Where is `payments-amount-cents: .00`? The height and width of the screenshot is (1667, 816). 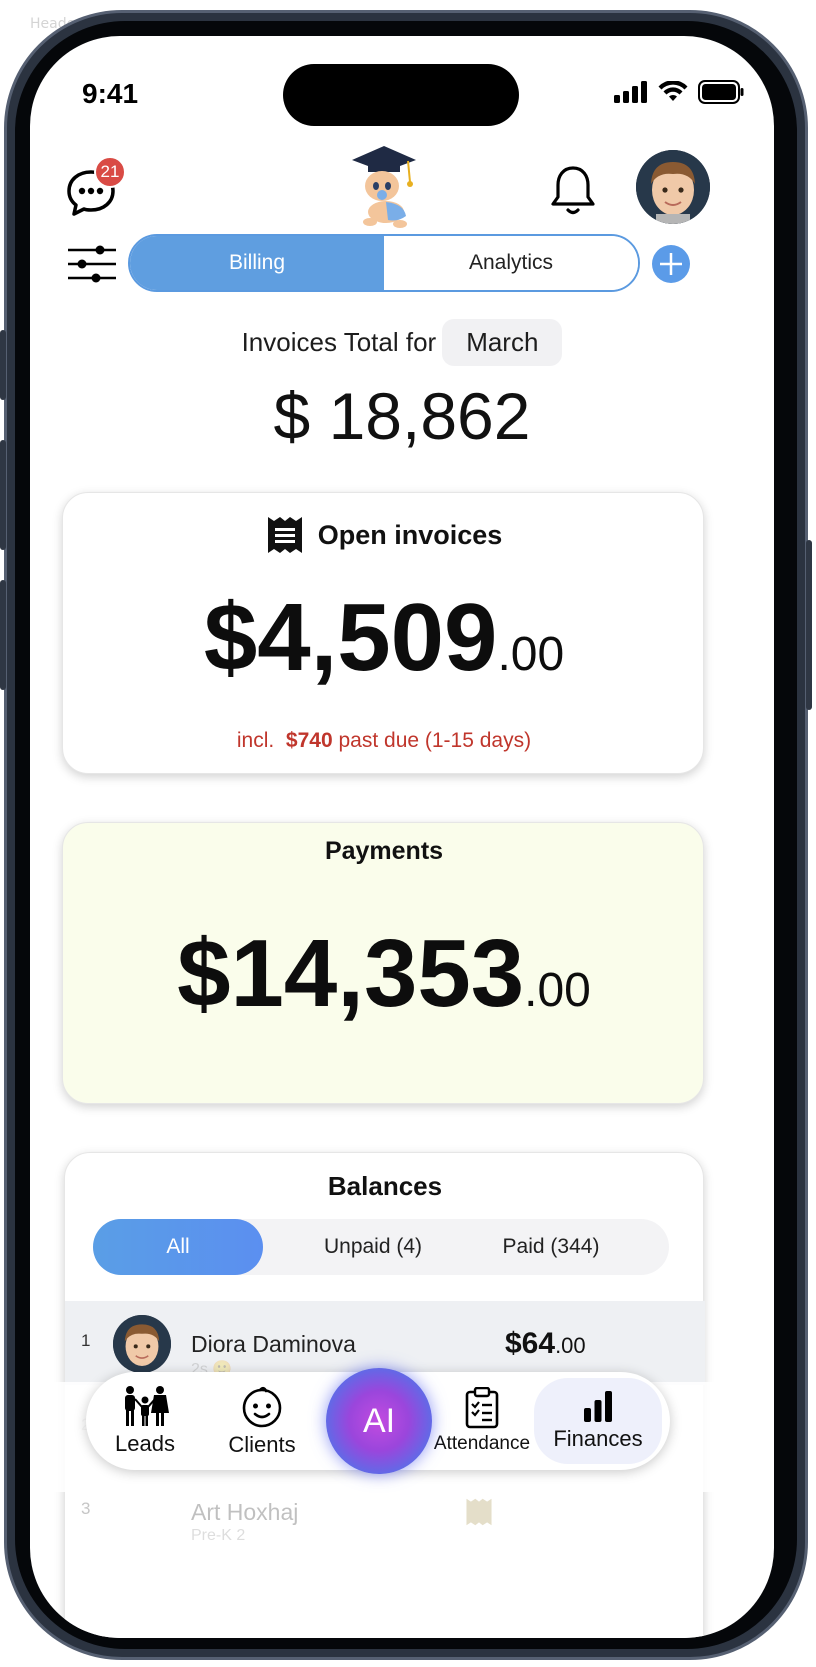
payments-amount-cents: .00 is located at coordinates (557, 990).